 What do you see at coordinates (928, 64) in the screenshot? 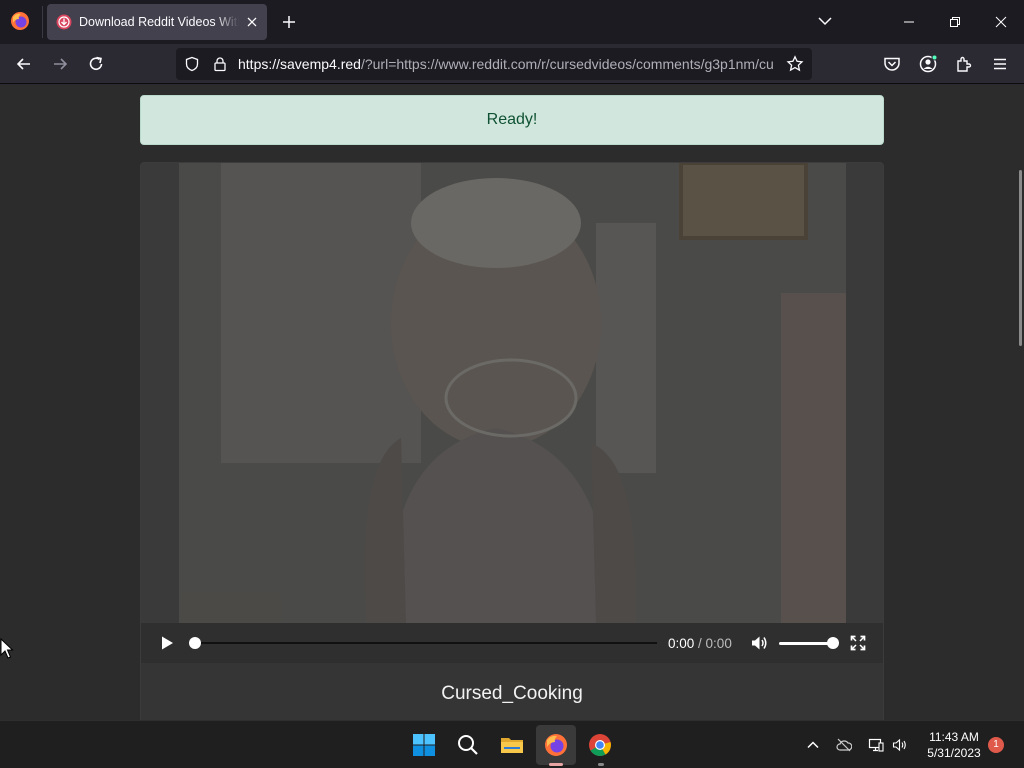
I see `account-icon` at bounding box center [928, 64].